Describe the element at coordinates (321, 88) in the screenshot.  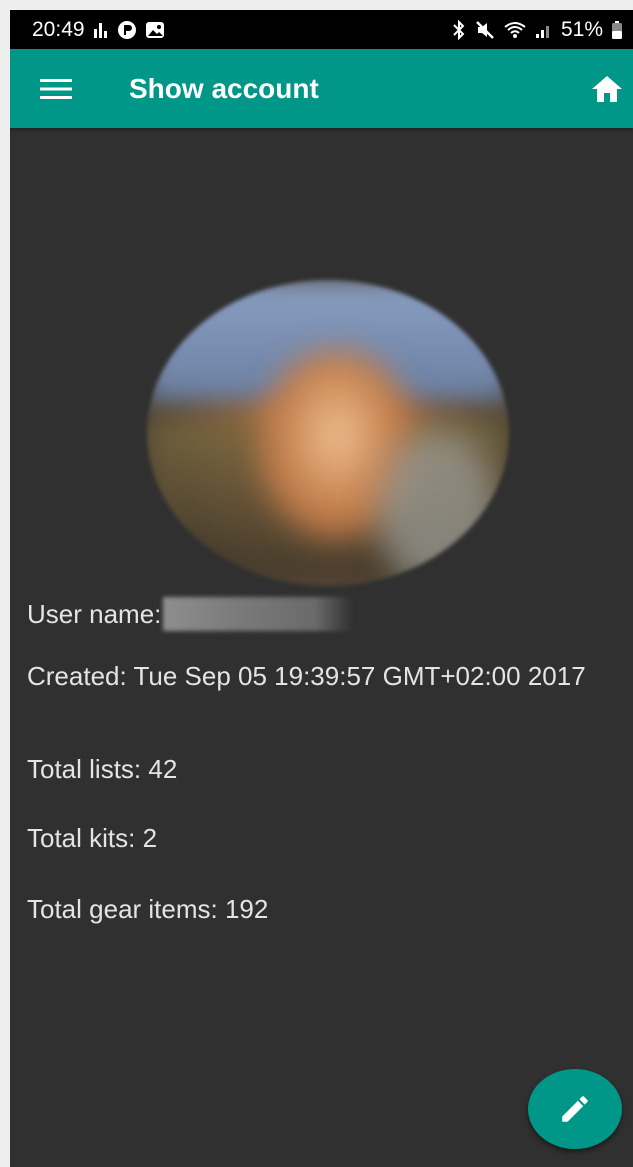
I see `app-bar: Show account` at that location.